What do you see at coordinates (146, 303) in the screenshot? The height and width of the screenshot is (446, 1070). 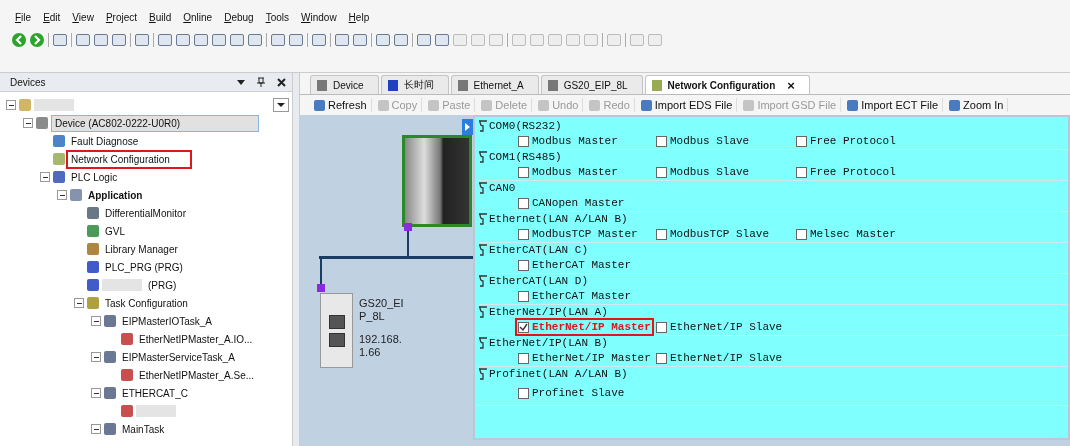 I see `tree-item: Task Configuration` at bounding box center [146, 303].